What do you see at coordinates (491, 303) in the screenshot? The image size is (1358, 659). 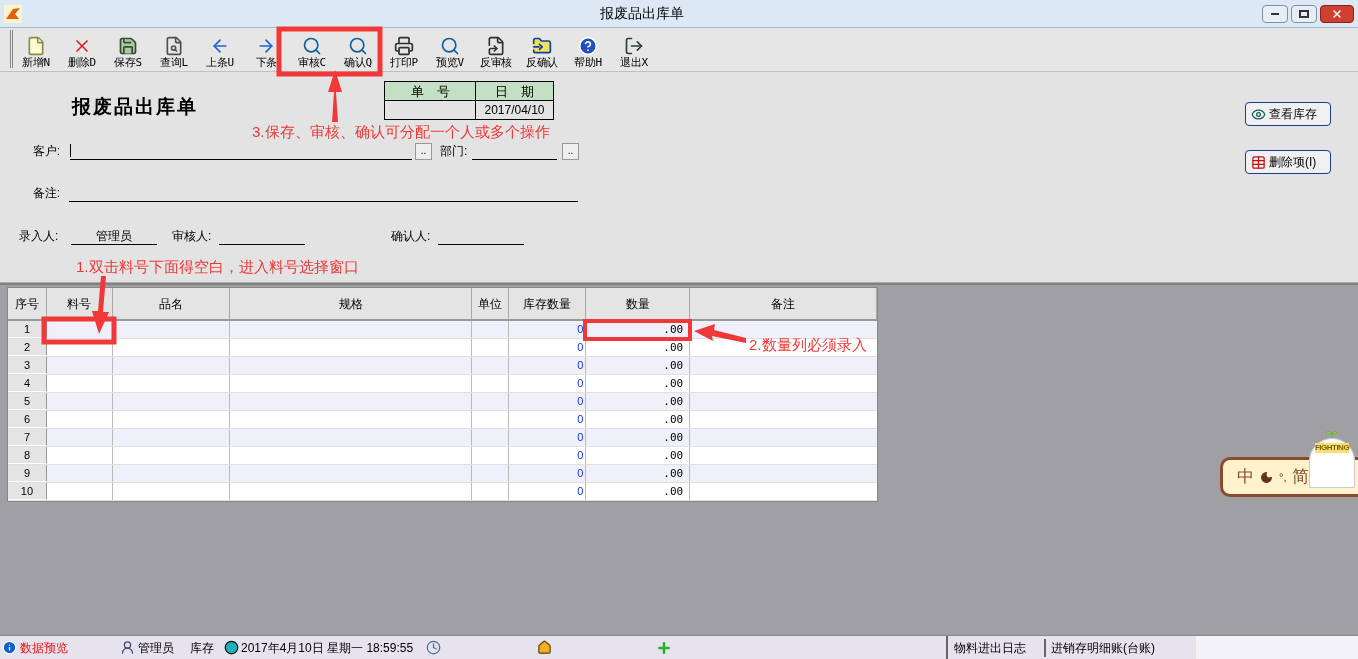 I see `column-header: 单位` at bounding box center [491, 303].